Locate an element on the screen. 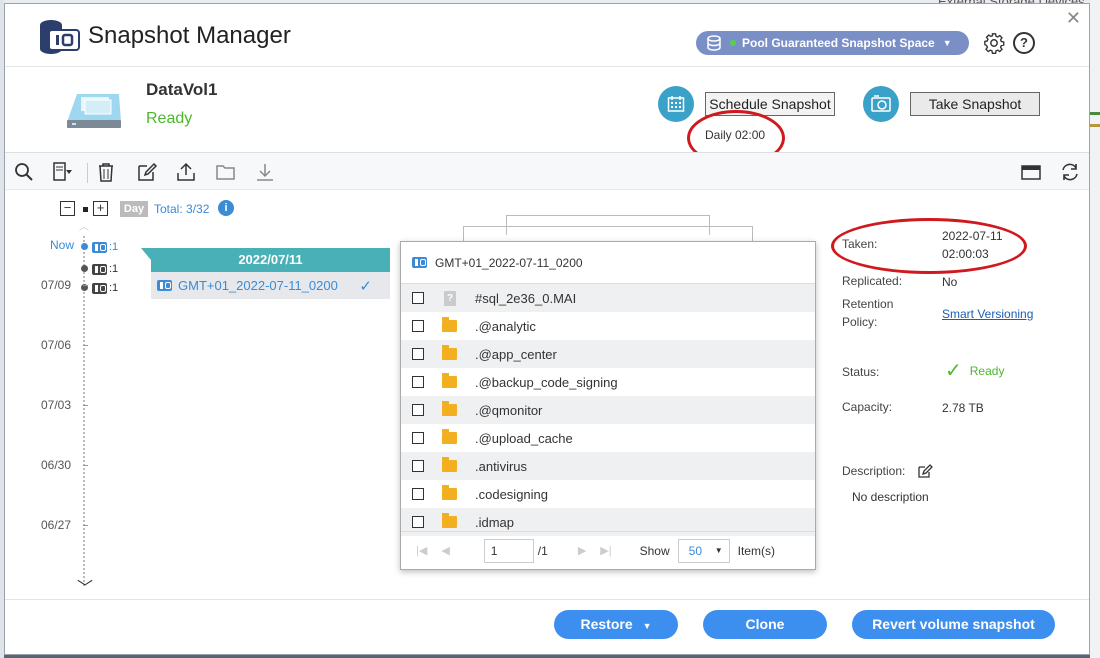  search-icon is located at coordinates (24, 172).